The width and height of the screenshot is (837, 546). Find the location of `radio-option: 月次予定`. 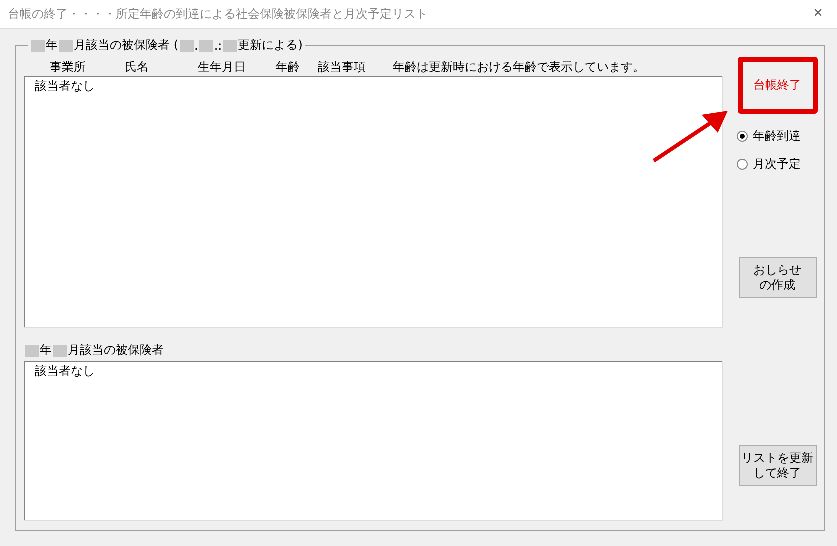

radio-option: 月次予定 is located at coordinates (769, 164).